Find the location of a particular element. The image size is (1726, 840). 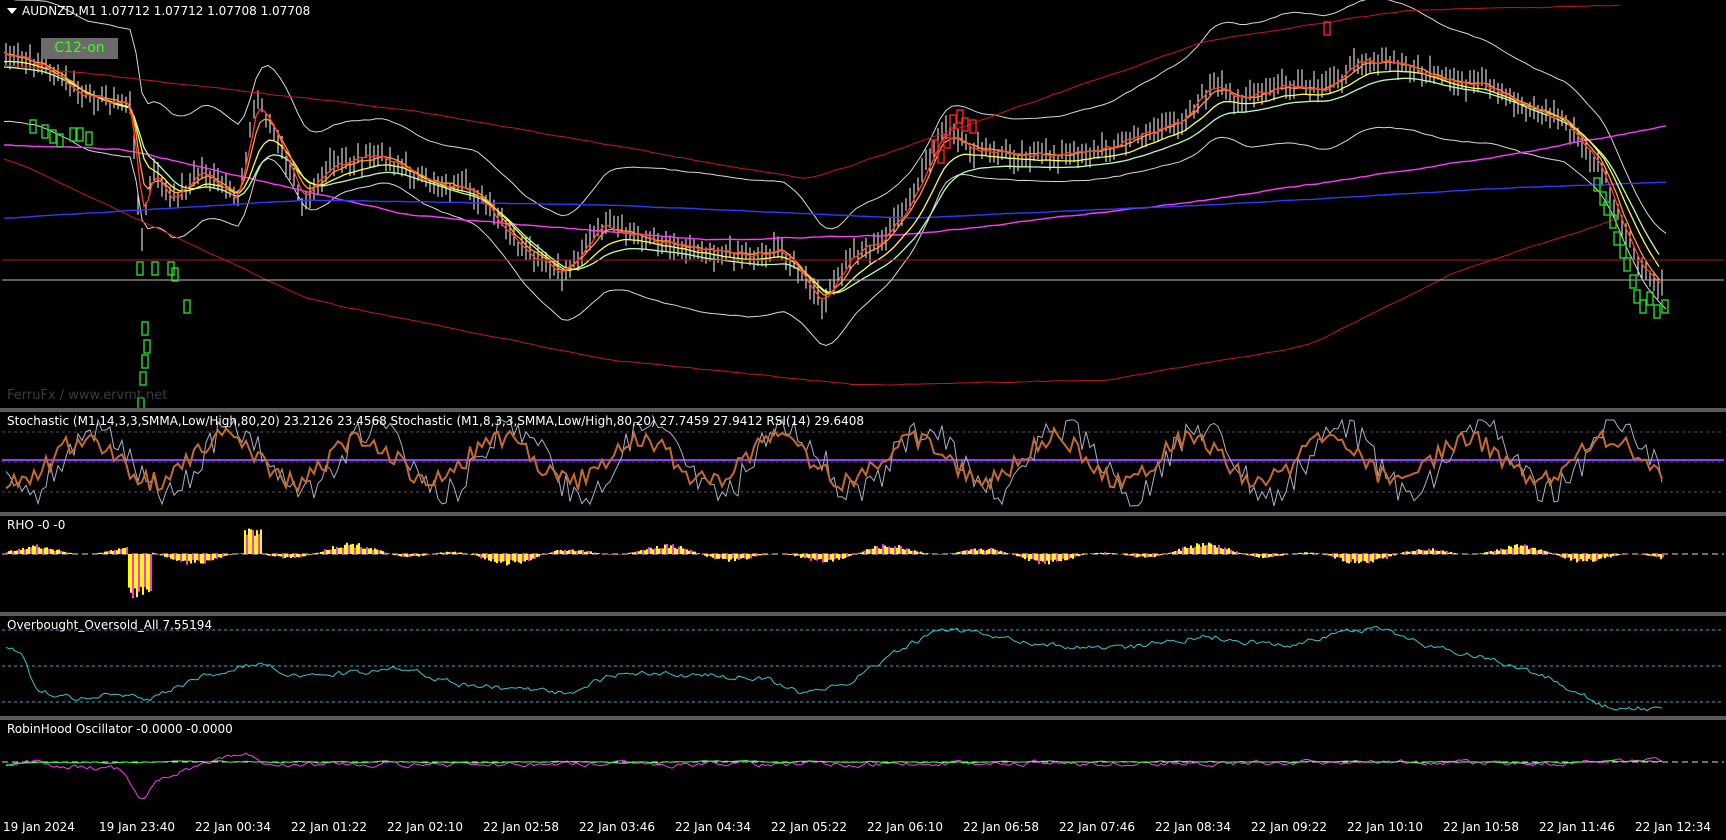

overbought-oversold-pane: Overbought_Oversold_All 7.55194 is located at coordinates (863, 666).